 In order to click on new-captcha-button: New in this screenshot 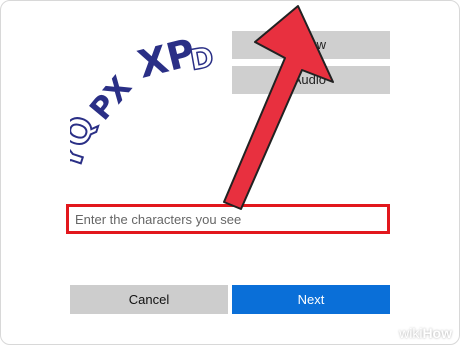, I will do `click(311, 45)`.